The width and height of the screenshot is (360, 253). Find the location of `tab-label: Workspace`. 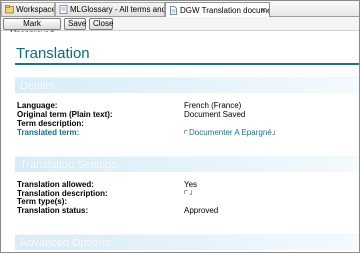

tab-label: Workspace is located at coordinates (35, 9).